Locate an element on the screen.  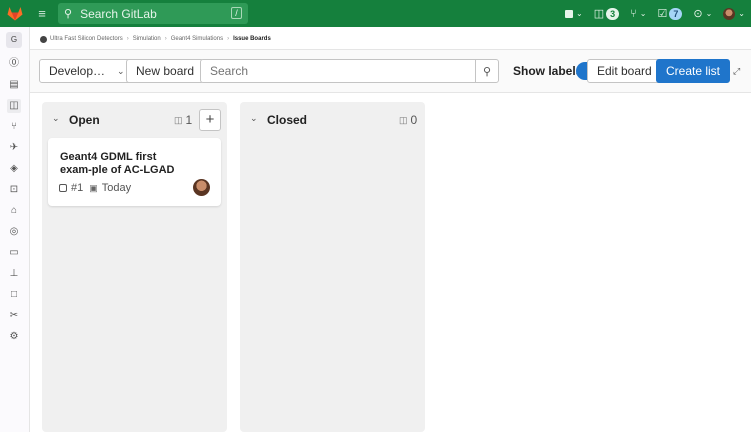
list-header: ⌄ Closed ◫ 0 is located at coordinates (332, 119).